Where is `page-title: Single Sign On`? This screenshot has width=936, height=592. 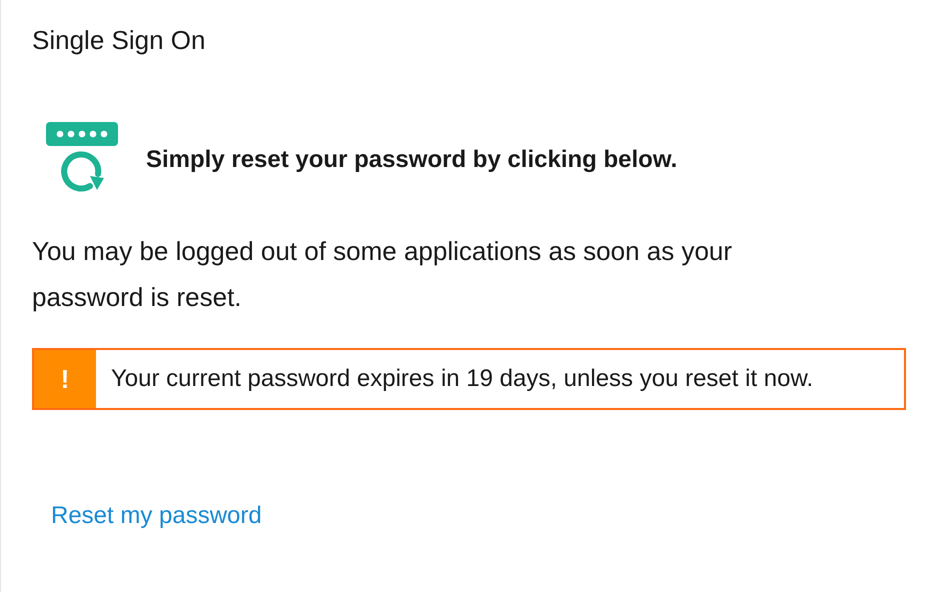
page-title: Single Sign On is located at coordinates (119, 40).